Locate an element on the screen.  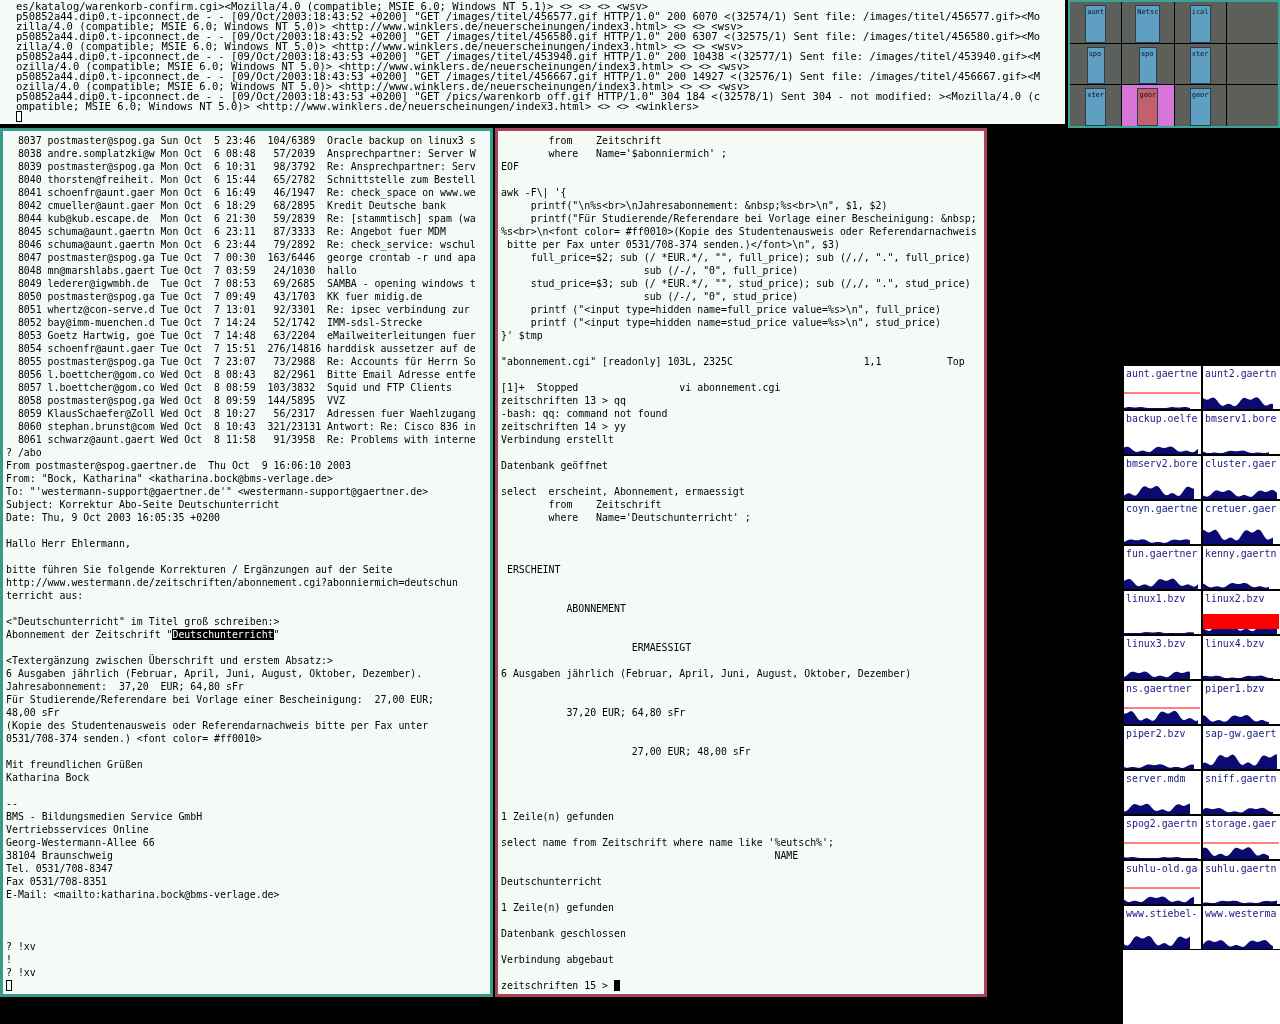
terminal-line: 8058 postmaster@spog.ga Wed Oct 8 09:59 144/5895 VVZ is located at coordinates (181, 400).